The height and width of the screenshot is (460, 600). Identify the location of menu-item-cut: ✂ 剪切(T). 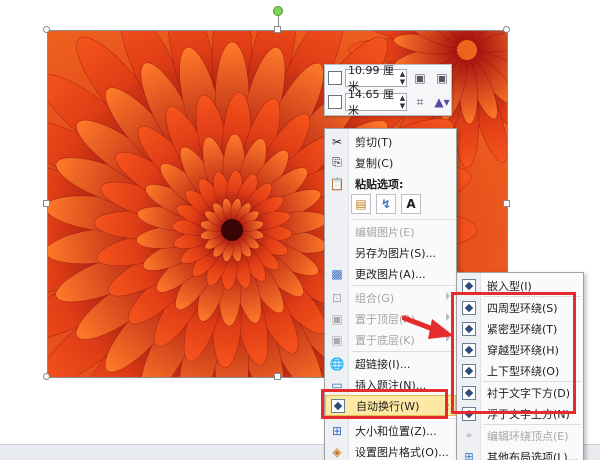
(390, 141).